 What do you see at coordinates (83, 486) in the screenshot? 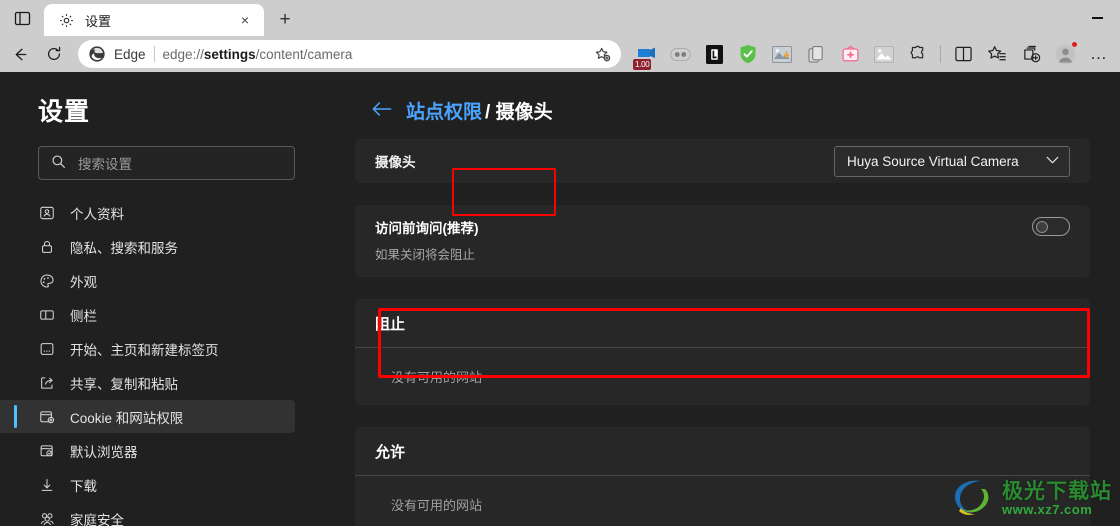
I see `sidebar-item-label: 下载` at bounding box center [83, 486].